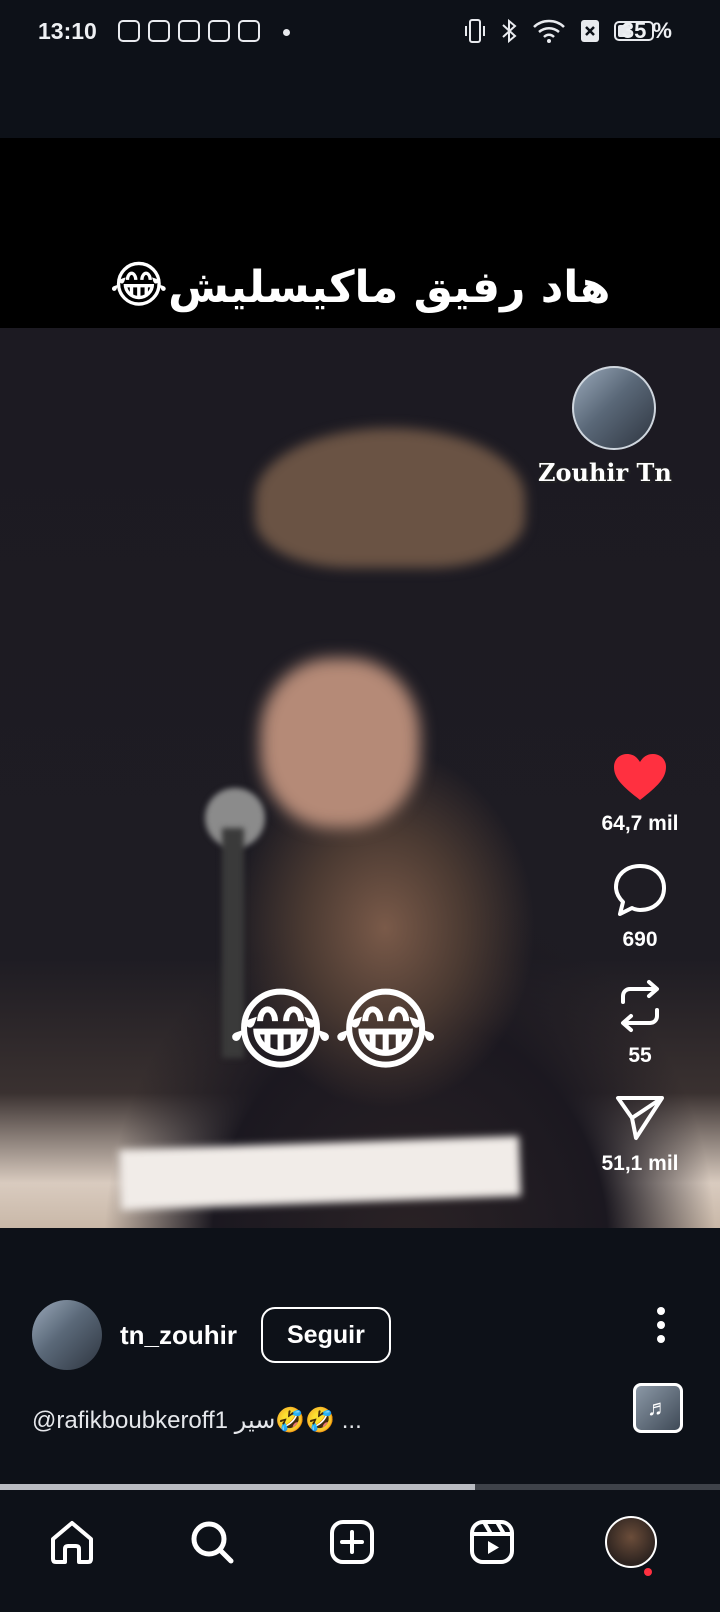  I want to click on search-icon, so click(212, 1542).